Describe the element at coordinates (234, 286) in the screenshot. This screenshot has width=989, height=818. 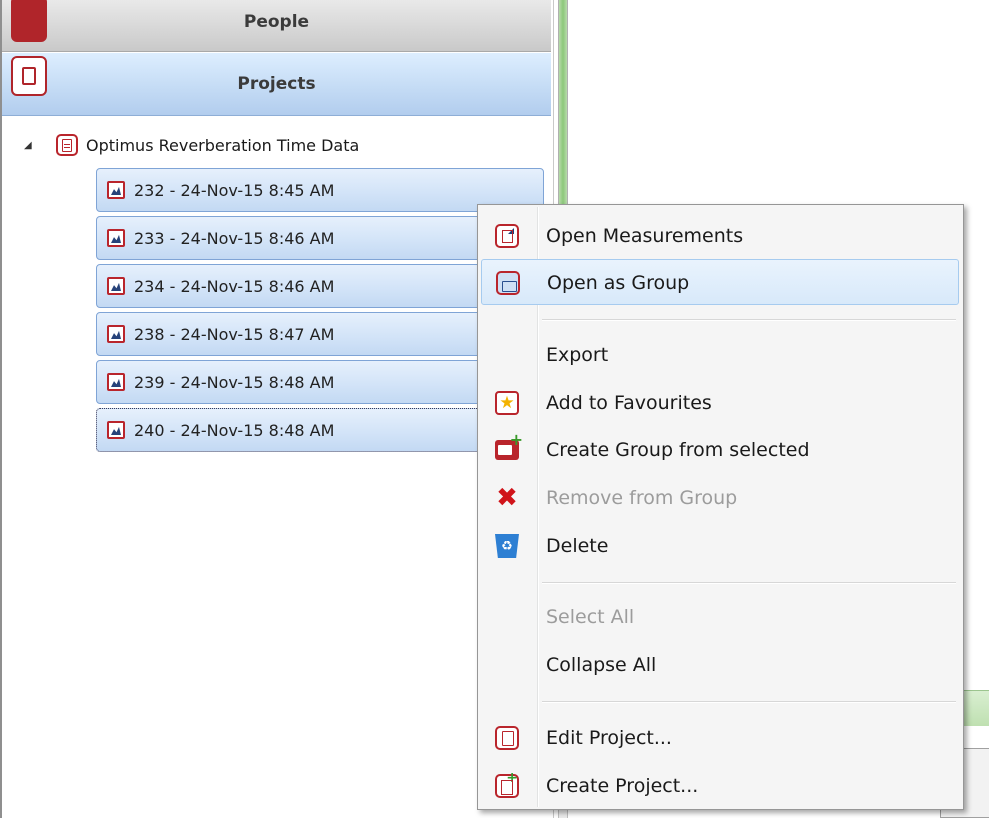
I see `tree-item-label: 234 - 24-Nov-15 8:46 AM` at that location.